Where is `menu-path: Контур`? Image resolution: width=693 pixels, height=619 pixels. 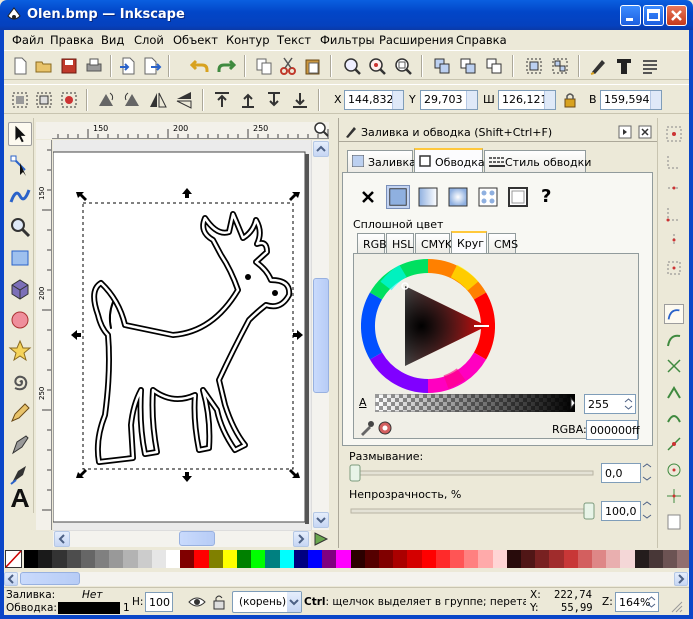
menu-path: Контур is located at coordinates (248, 40).